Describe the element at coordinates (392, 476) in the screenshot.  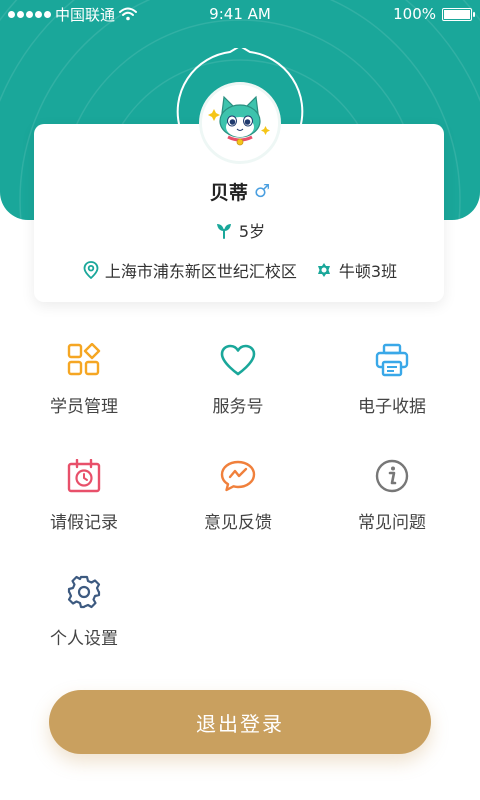
I see `info-icon` at that location.